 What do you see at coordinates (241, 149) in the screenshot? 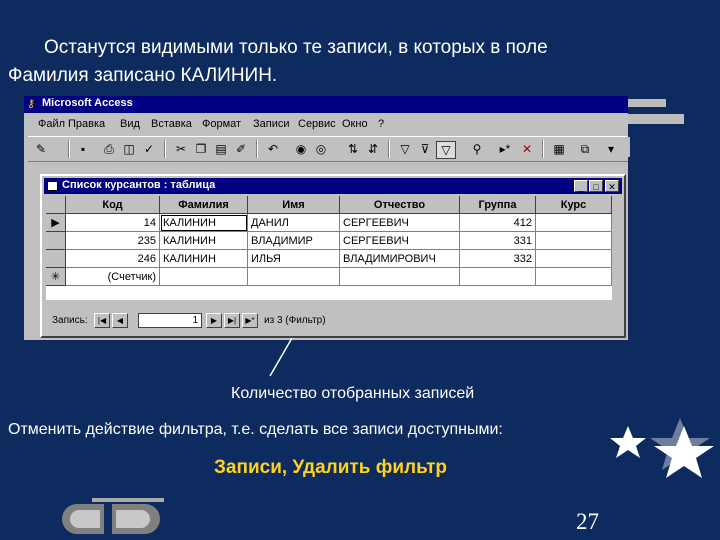
I see `format-painter-icon: ✐` at bounding box center [241, 149].